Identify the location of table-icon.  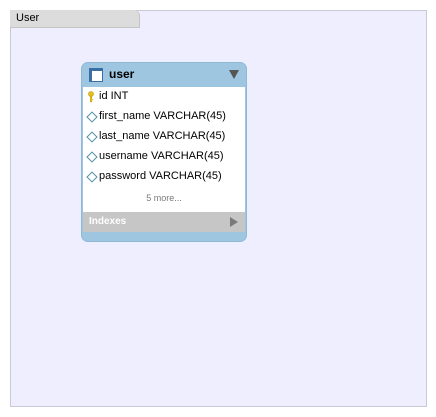
(96, 75).